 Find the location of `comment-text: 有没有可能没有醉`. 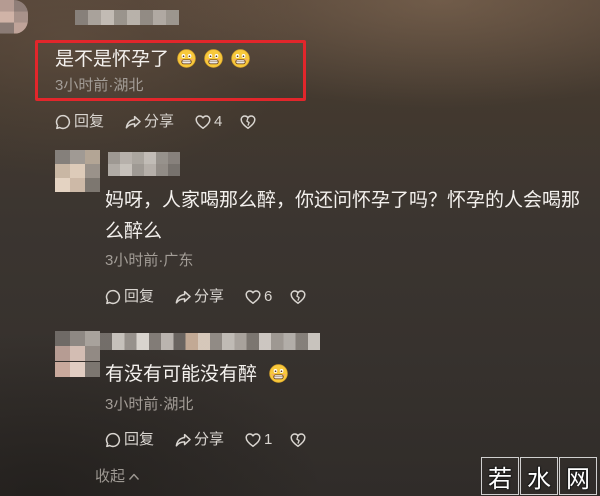

comment-text: 有没有可能没有醉 is located at coordinates (196, 375).